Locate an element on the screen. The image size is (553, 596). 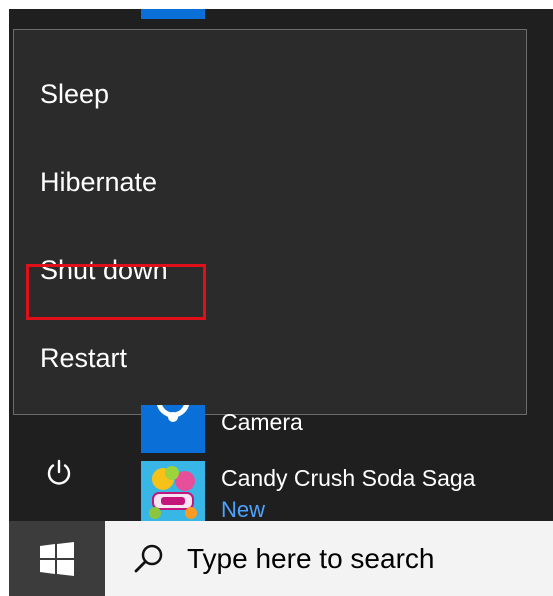
menu-item-label: Restart is located at coordinates (84, 357).